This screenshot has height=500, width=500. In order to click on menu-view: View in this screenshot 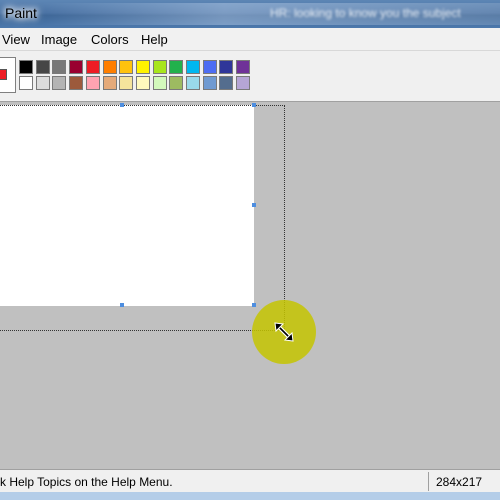, I will do `click(16, 39)`.